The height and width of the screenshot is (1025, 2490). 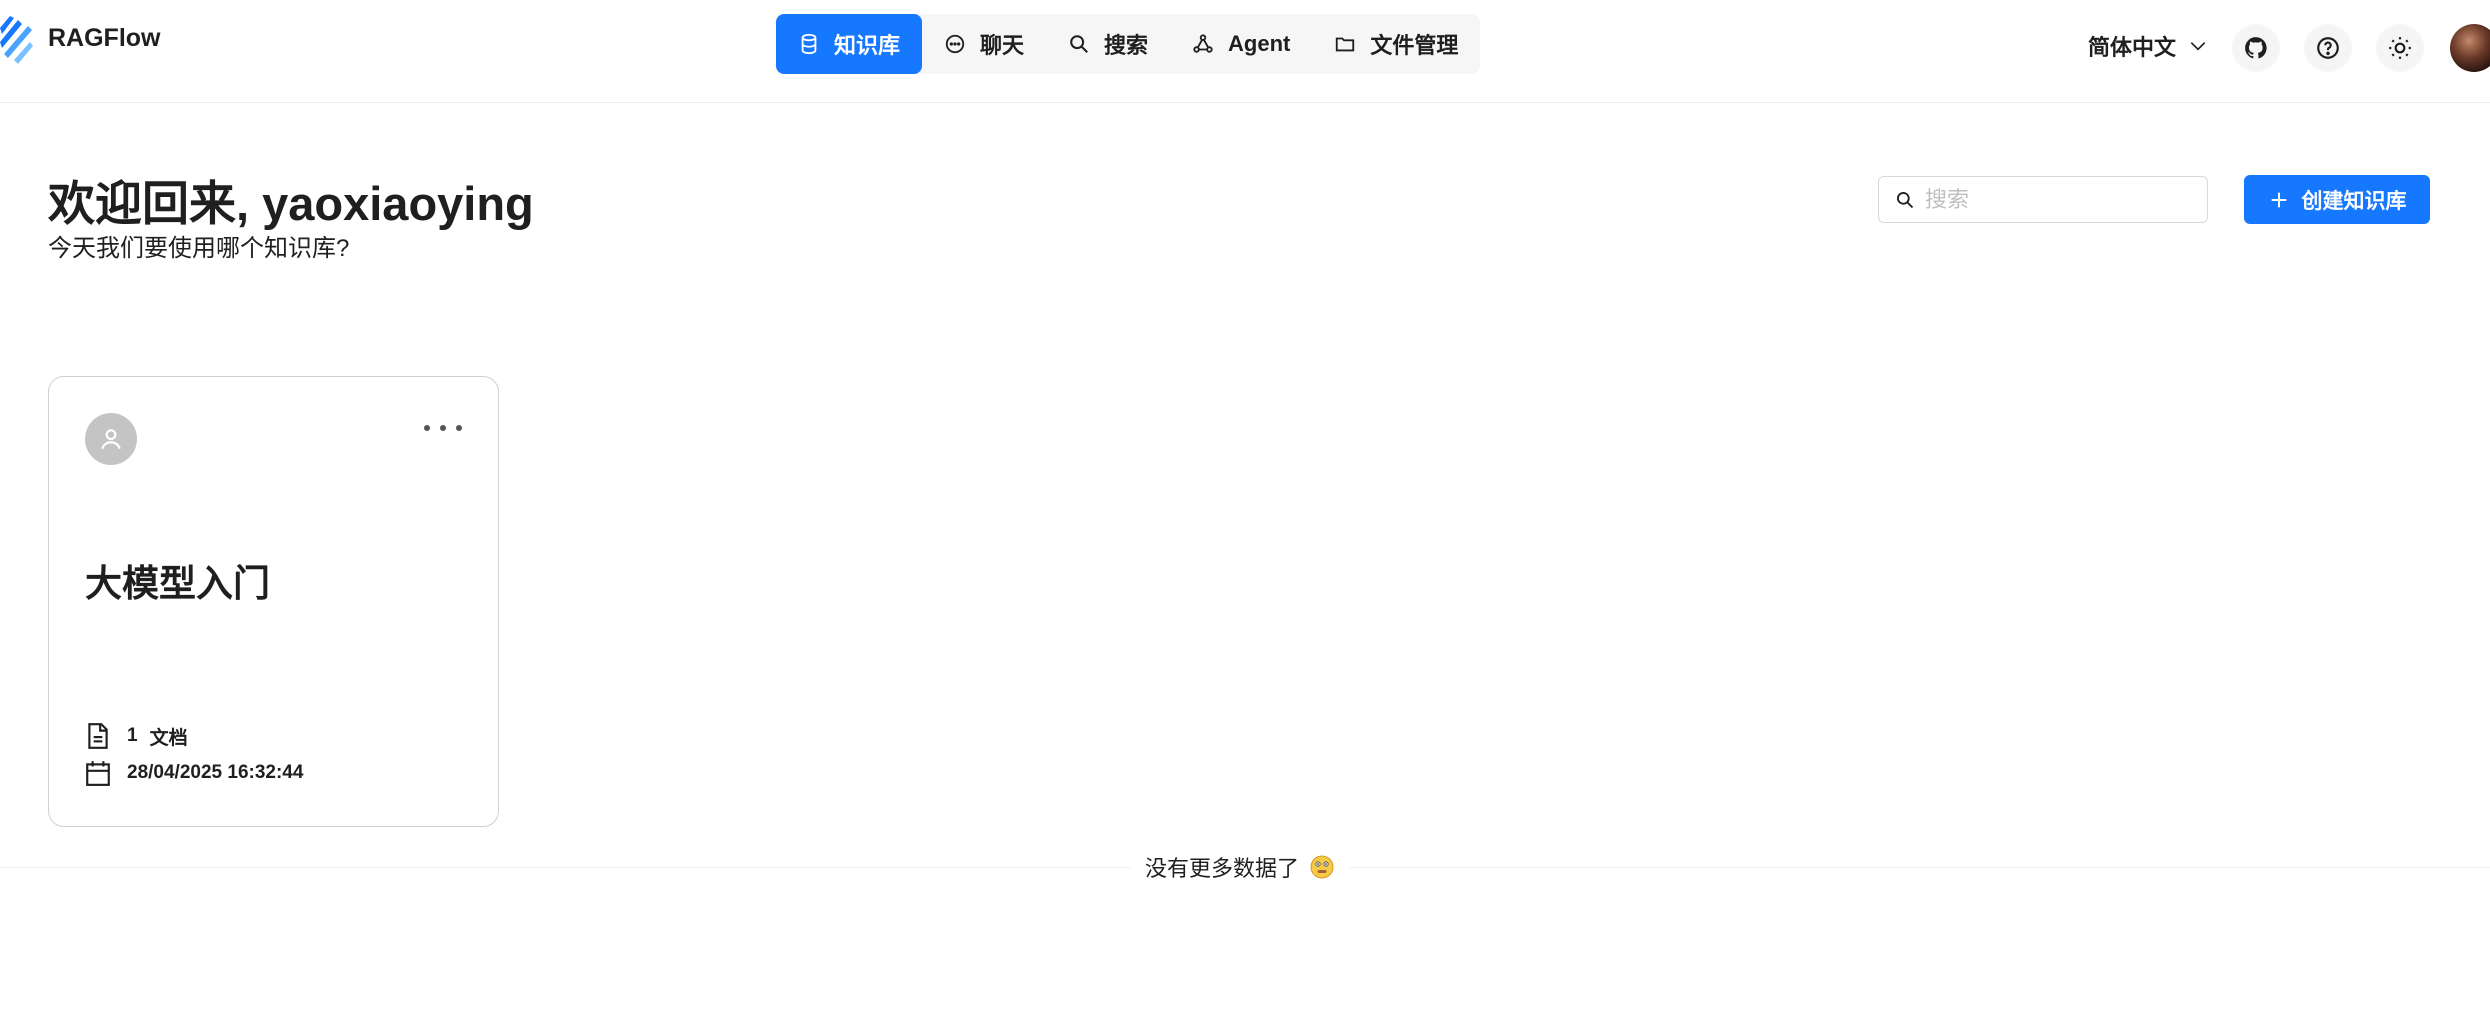 I want to click on help-button, so click(x=2328, y=48).